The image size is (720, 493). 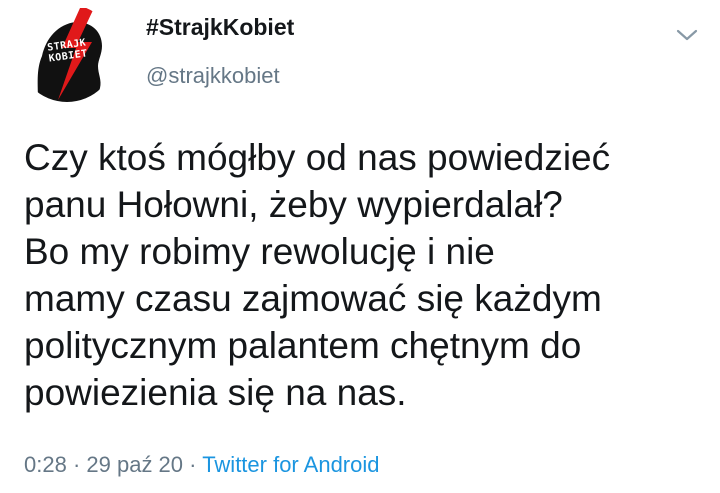 What do you see at coordinates (67, 53) in the screenshot?
I see `avatar: STRAJK KOBIET` at bounding box center [67, 53].